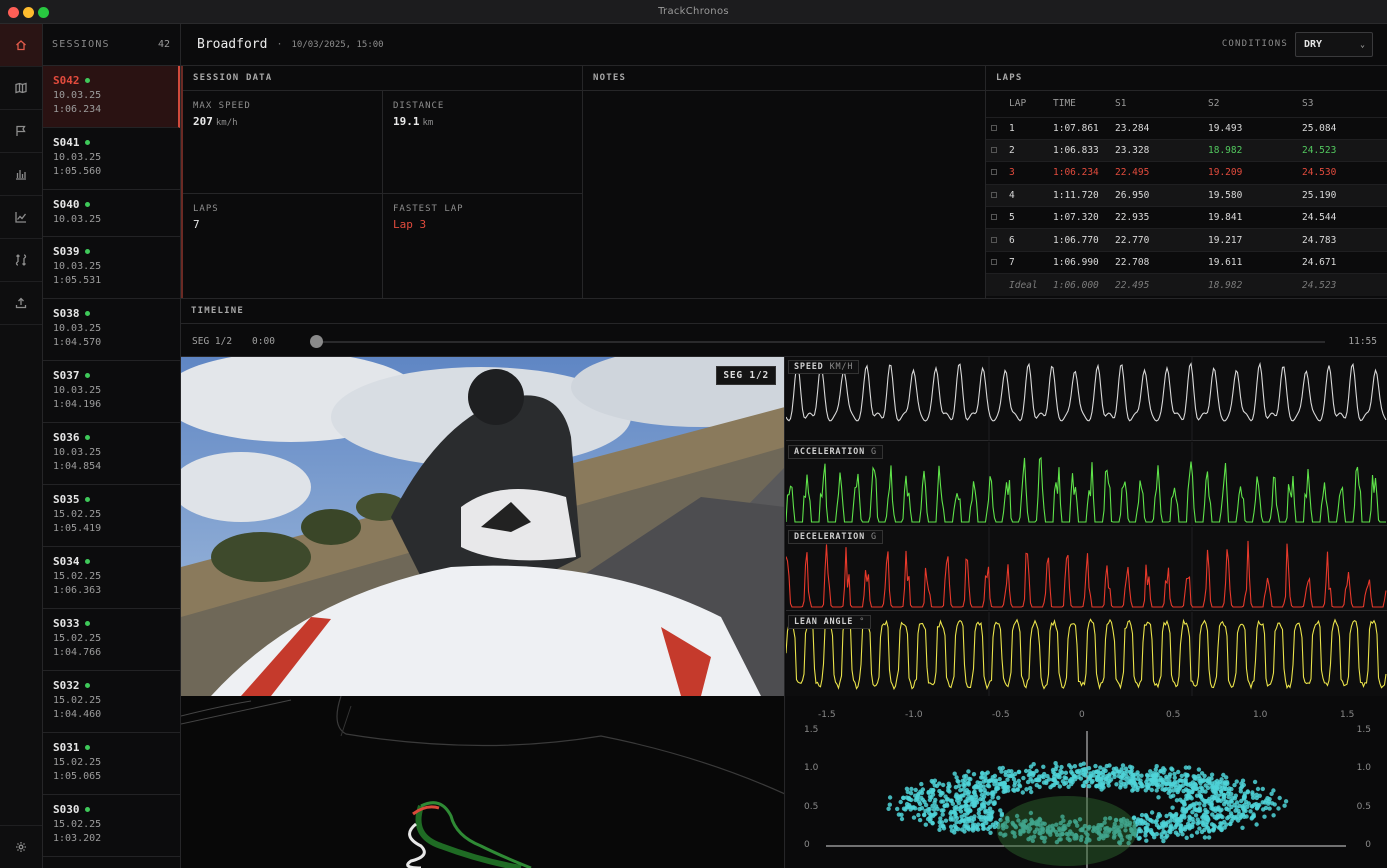 The height and width of the screenshot is (868, 1387). What do you see at coordinates (1334, 44) in the screenshot?
I see `conditions-select: DRY ⌄` at bounding box center [1334, 44].